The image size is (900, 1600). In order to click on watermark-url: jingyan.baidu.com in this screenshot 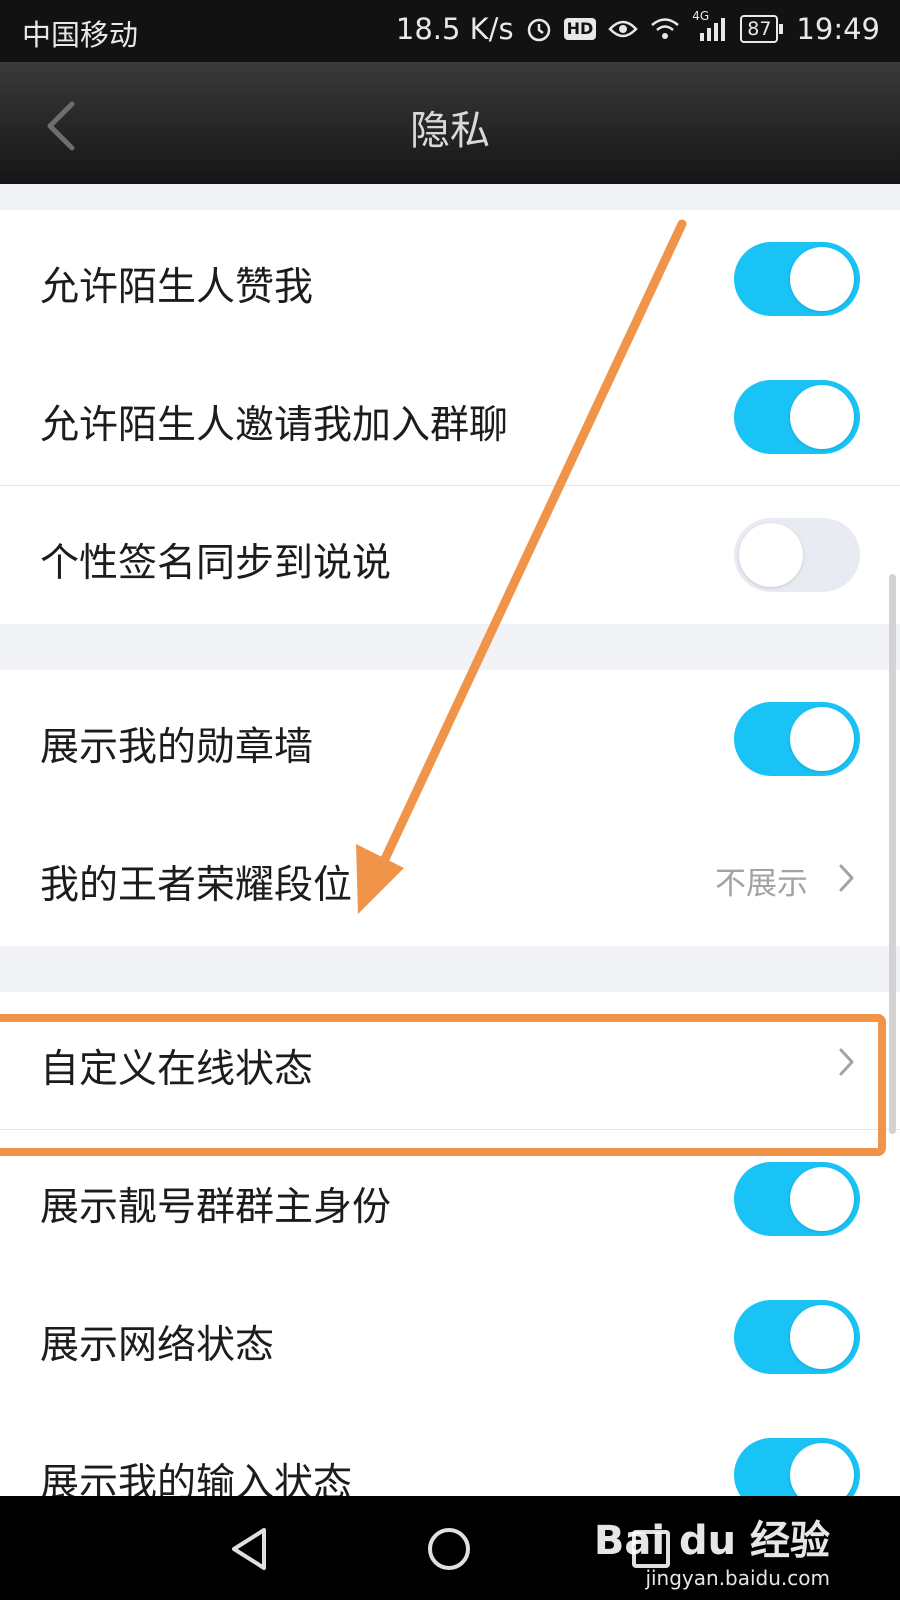, I will do `click(737, 1578)`.